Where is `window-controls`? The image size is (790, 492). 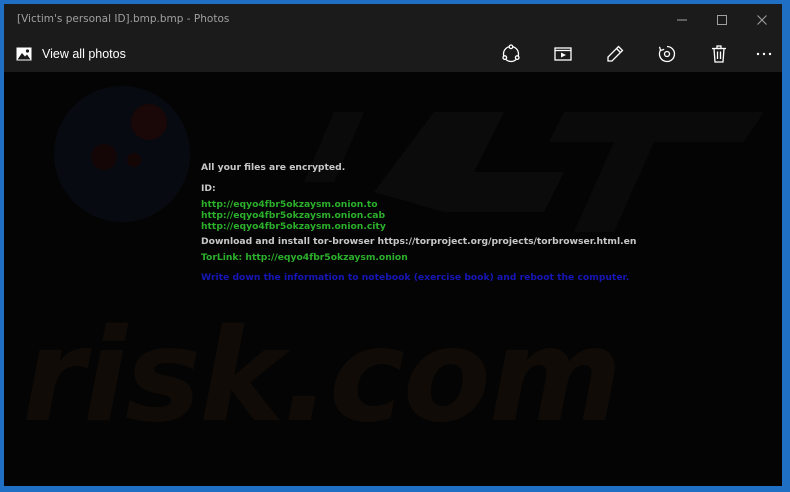 window-controls is located at coordinates (722, 20).